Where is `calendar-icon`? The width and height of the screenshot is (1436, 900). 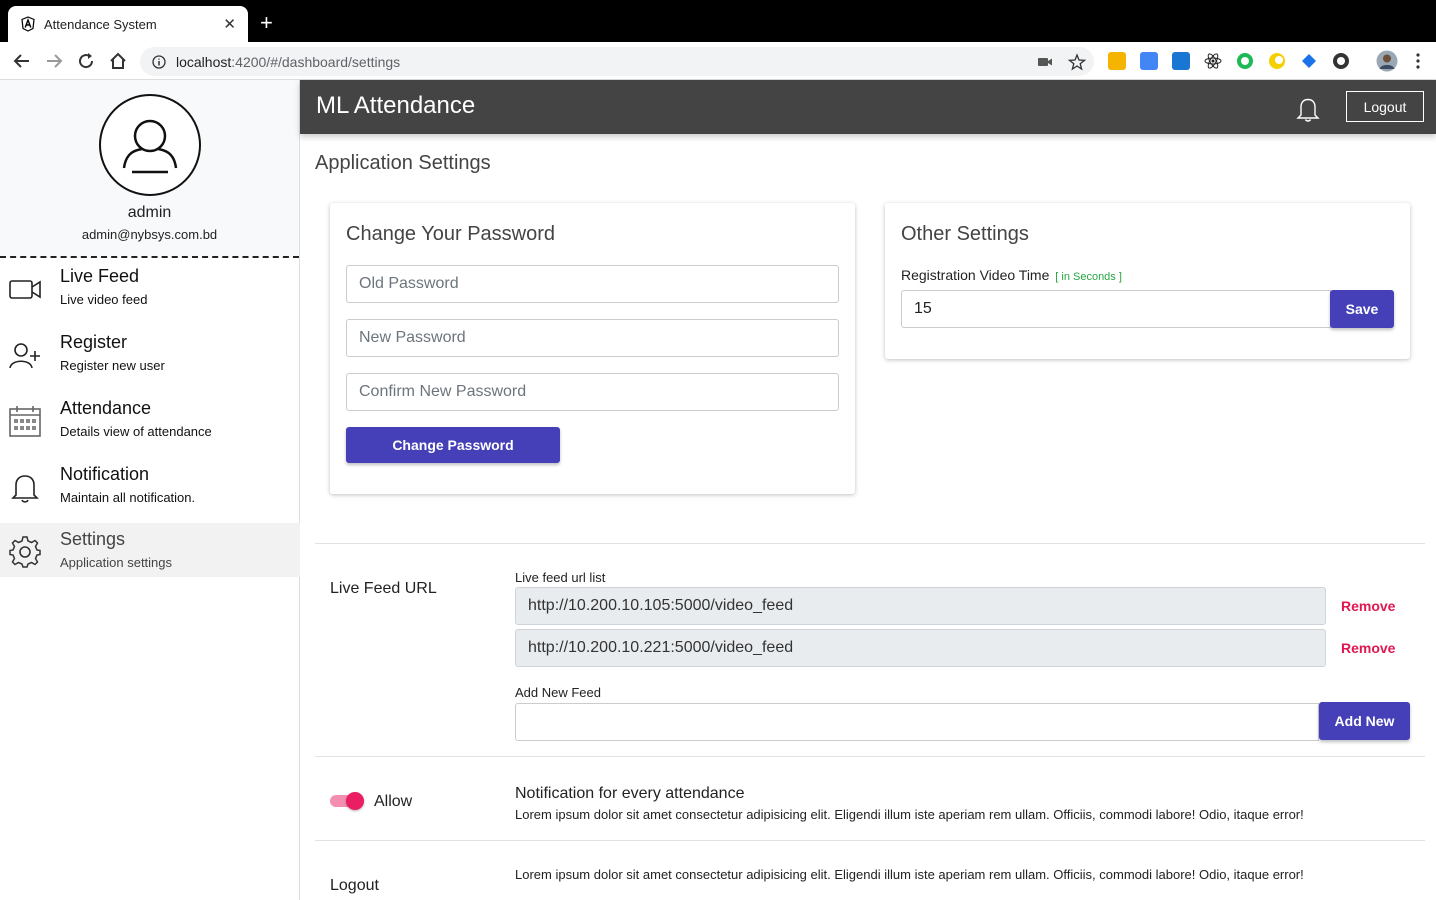
calendar-icon is located at coordinates (25, 421).